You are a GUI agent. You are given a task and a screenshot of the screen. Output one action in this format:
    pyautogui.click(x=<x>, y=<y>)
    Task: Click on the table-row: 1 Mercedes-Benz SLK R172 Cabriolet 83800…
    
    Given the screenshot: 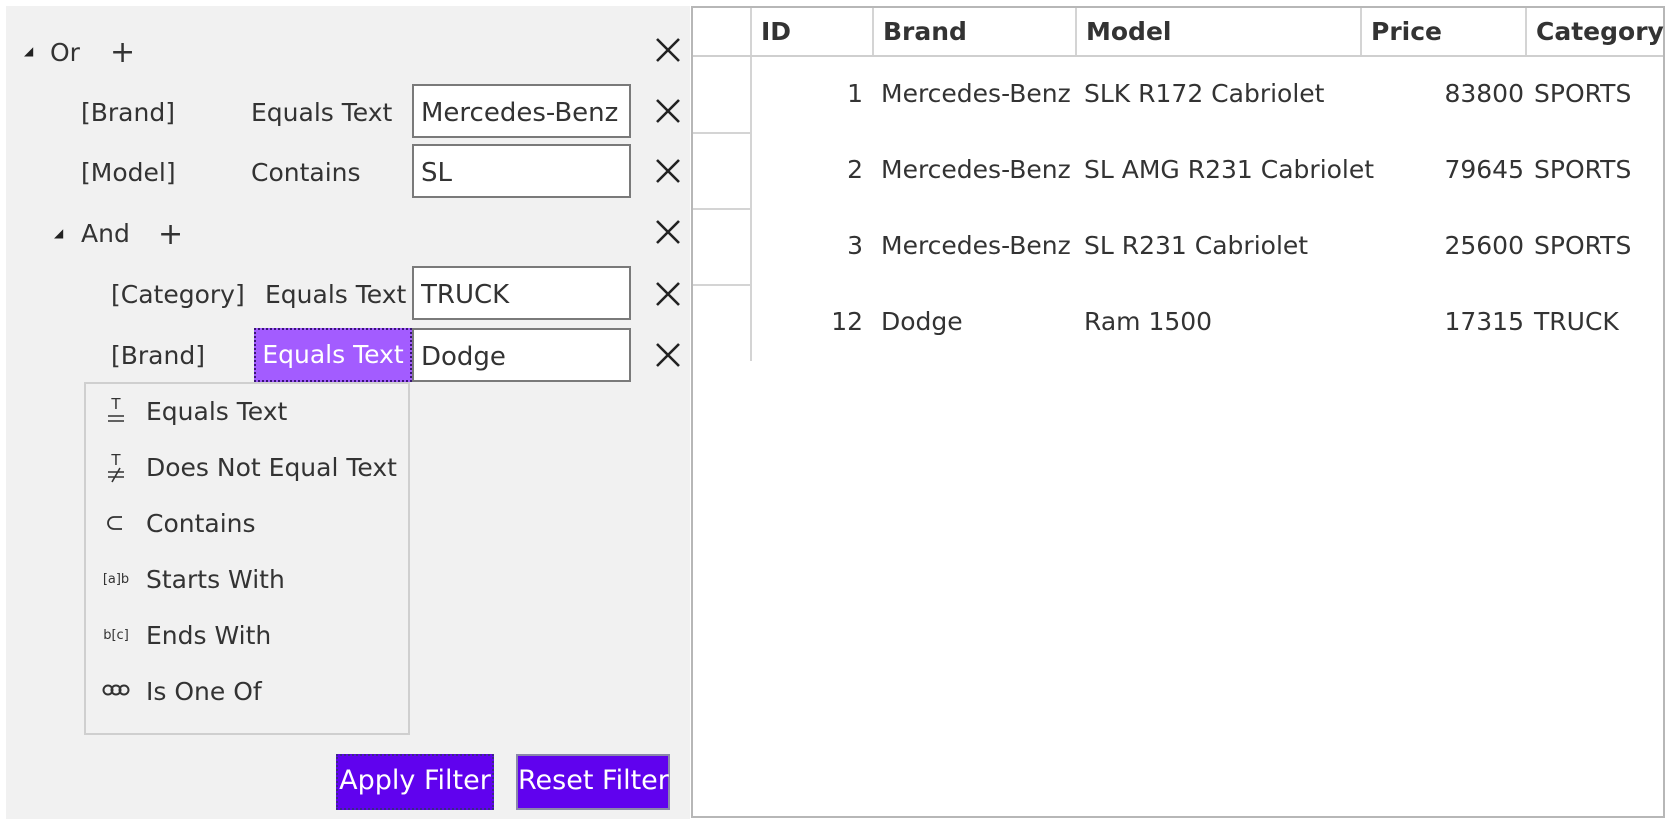 What is the action you would take?
    pyautogui.click(x=1206, y=94)
    